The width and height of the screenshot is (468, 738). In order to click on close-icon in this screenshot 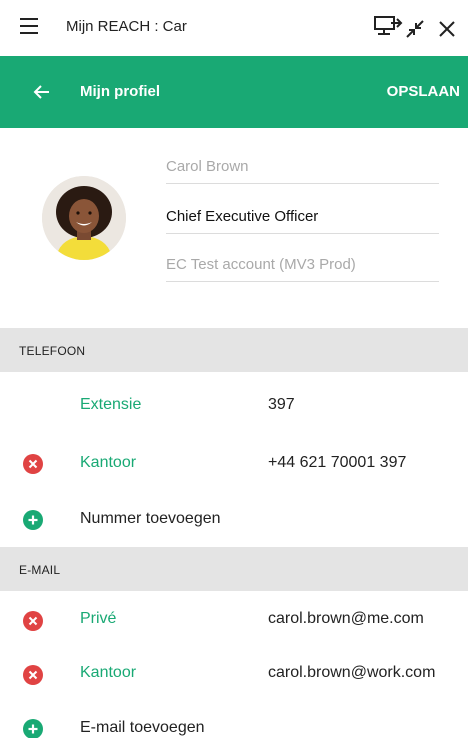, I will do `click(447, 31)`.